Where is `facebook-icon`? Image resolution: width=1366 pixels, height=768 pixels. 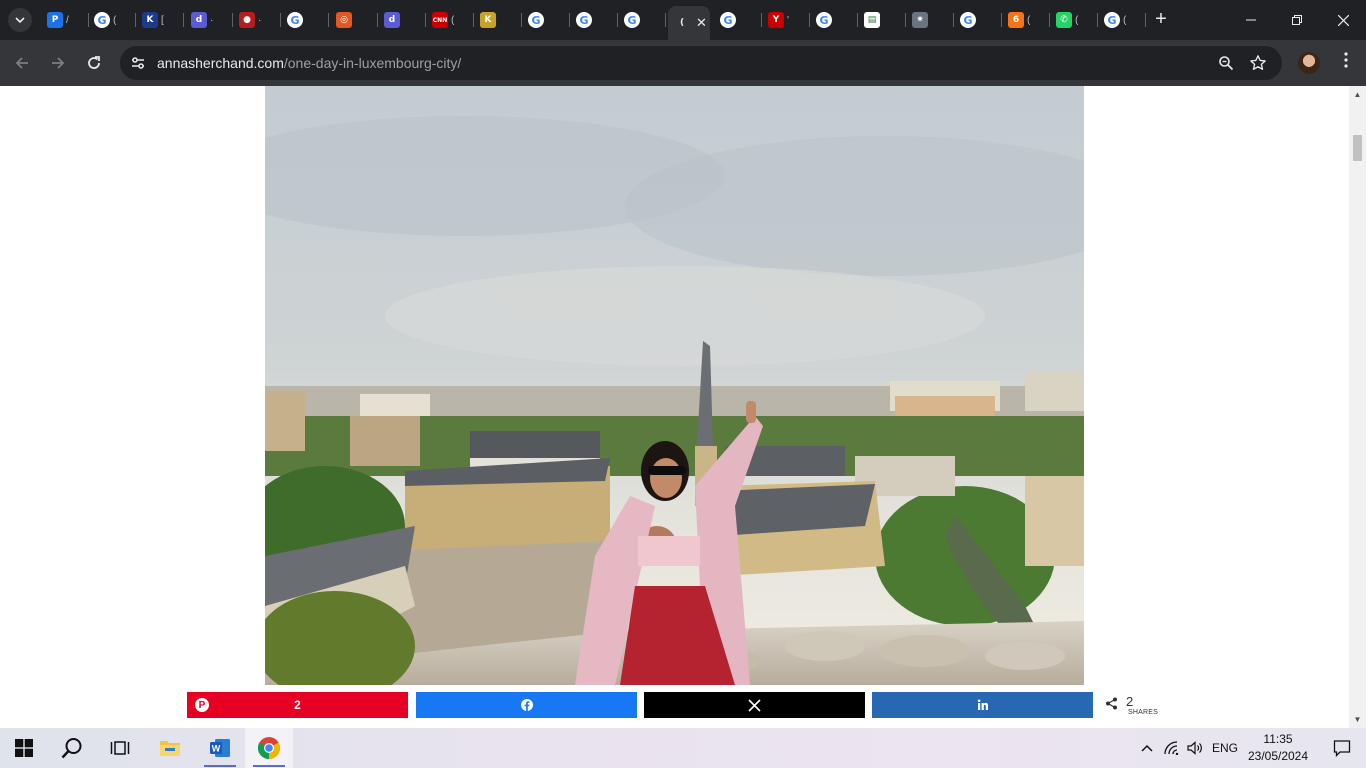
facebook-icon is located at coordinates (526, 705).